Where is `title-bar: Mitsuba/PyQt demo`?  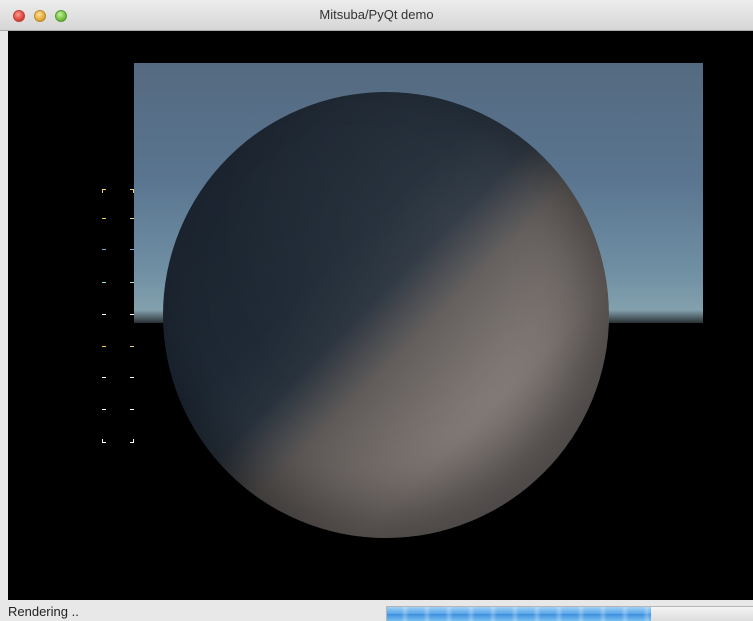 title-bar: Mitsuba/PyQt demo is located at coordinates (376, 15).